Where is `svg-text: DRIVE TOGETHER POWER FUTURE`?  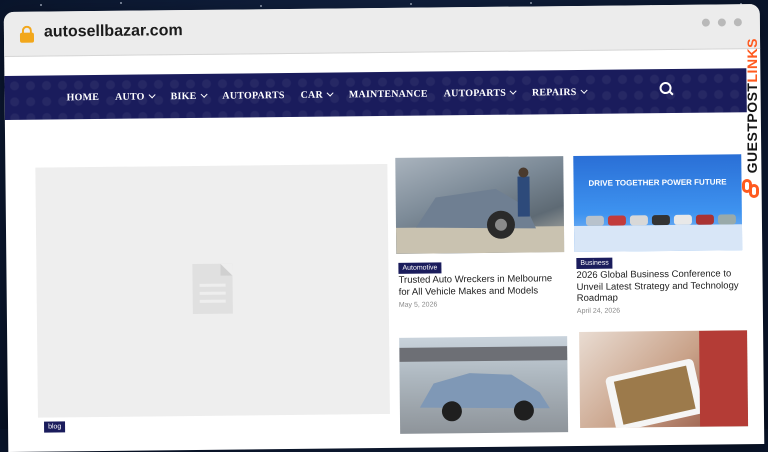
svg-text: DRIVE TOGETHER POWER FUTURE is located at coordinates (657, 182).